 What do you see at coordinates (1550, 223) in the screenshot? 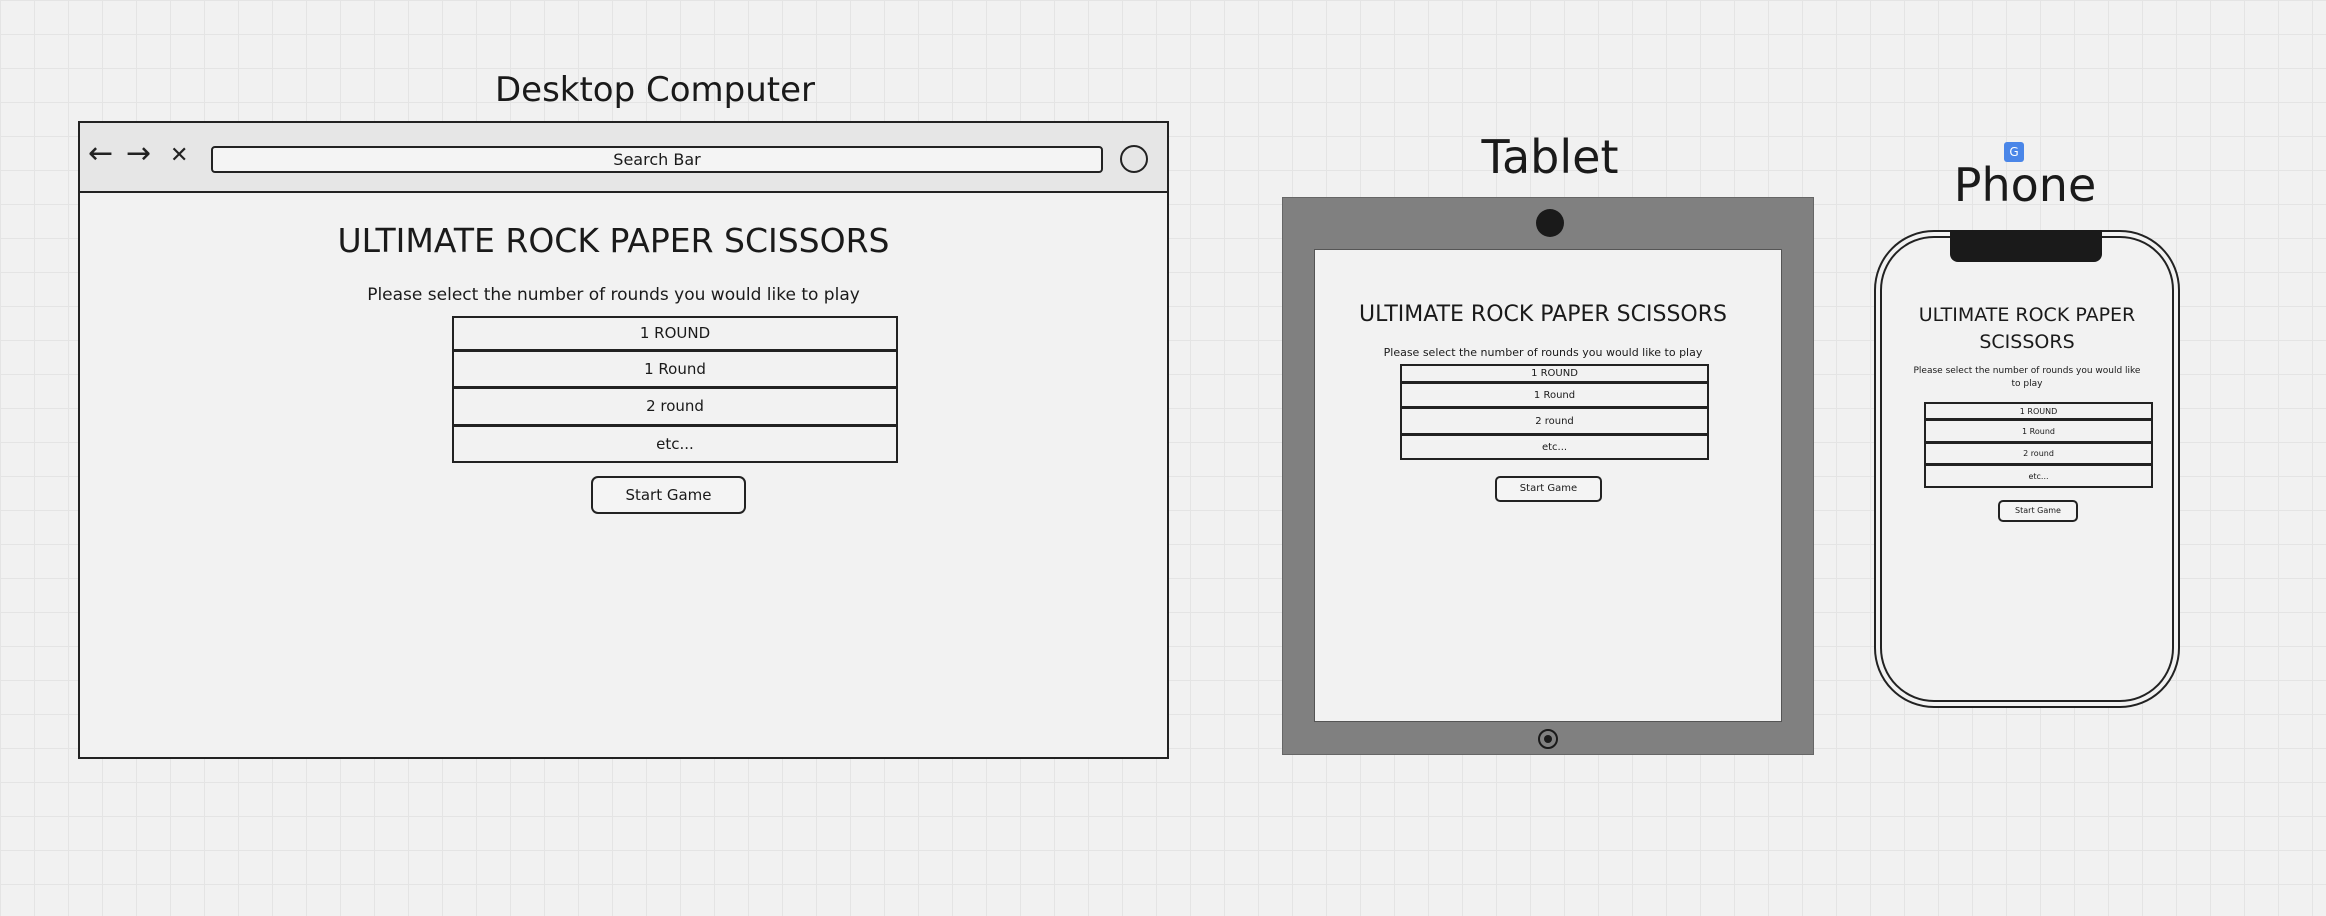
I see `camera-icon` at bounding box center [1550, 223].